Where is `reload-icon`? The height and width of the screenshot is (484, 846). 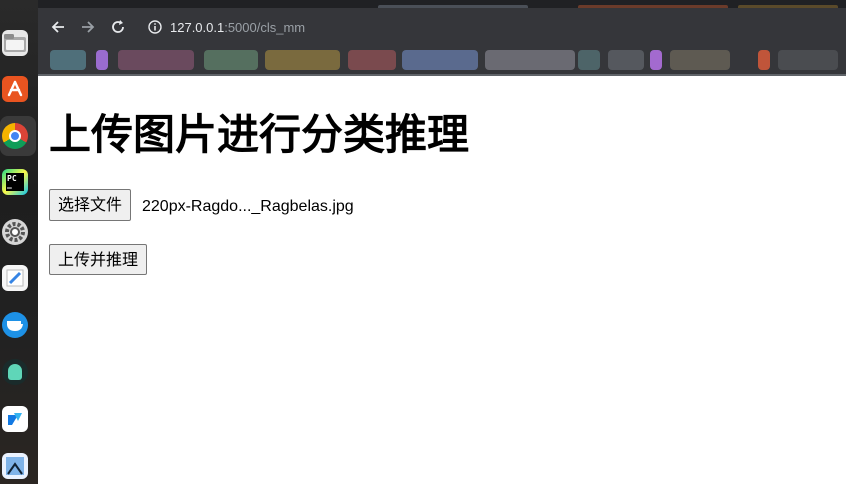
reload-icon is located at coordinates (118, 26).